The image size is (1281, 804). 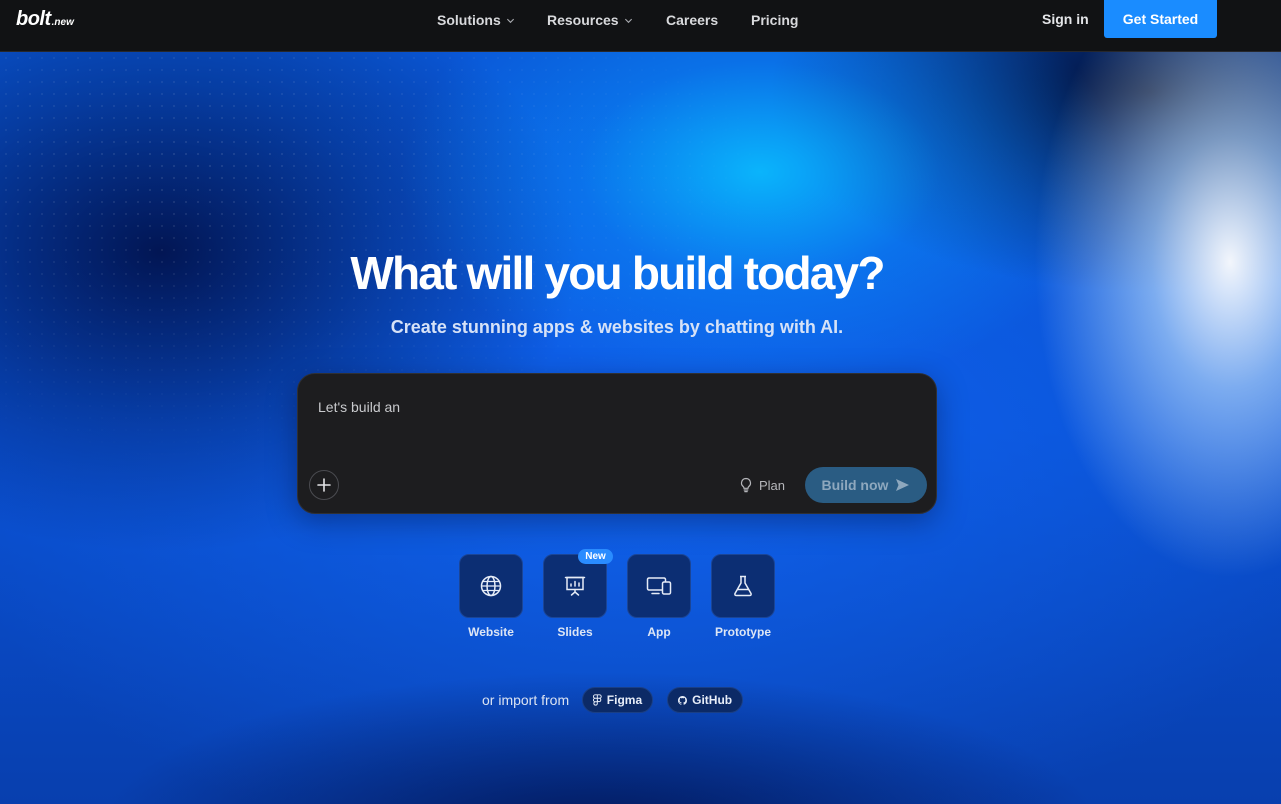 I want to click on category-app-box, so click(x=659, y=586).